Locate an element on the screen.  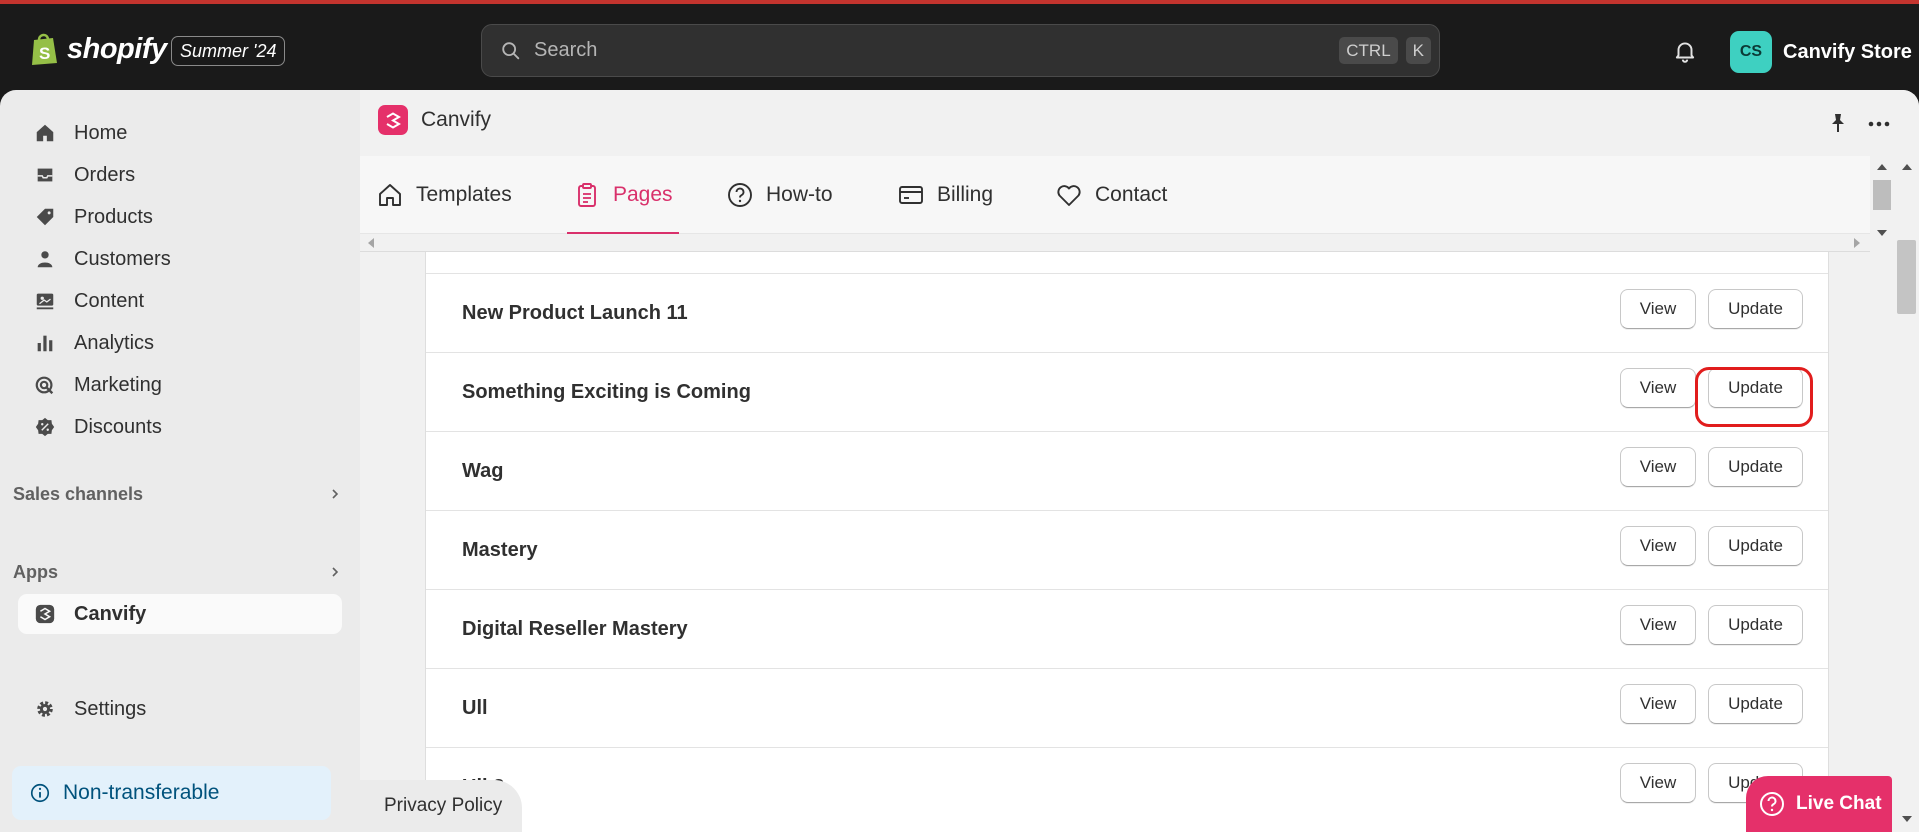
page-name: Mastery is located at coordinates (500, 550).